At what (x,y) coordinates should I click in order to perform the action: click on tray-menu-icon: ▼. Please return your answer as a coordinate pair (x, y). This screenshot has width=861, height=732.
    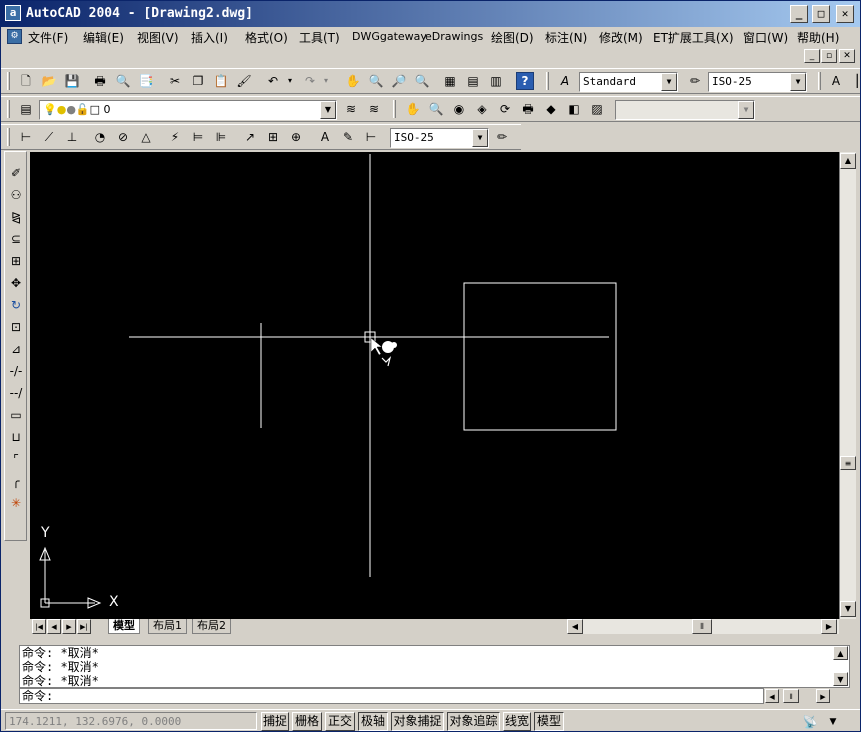
    Looking at the image, I should click on (833, 722).